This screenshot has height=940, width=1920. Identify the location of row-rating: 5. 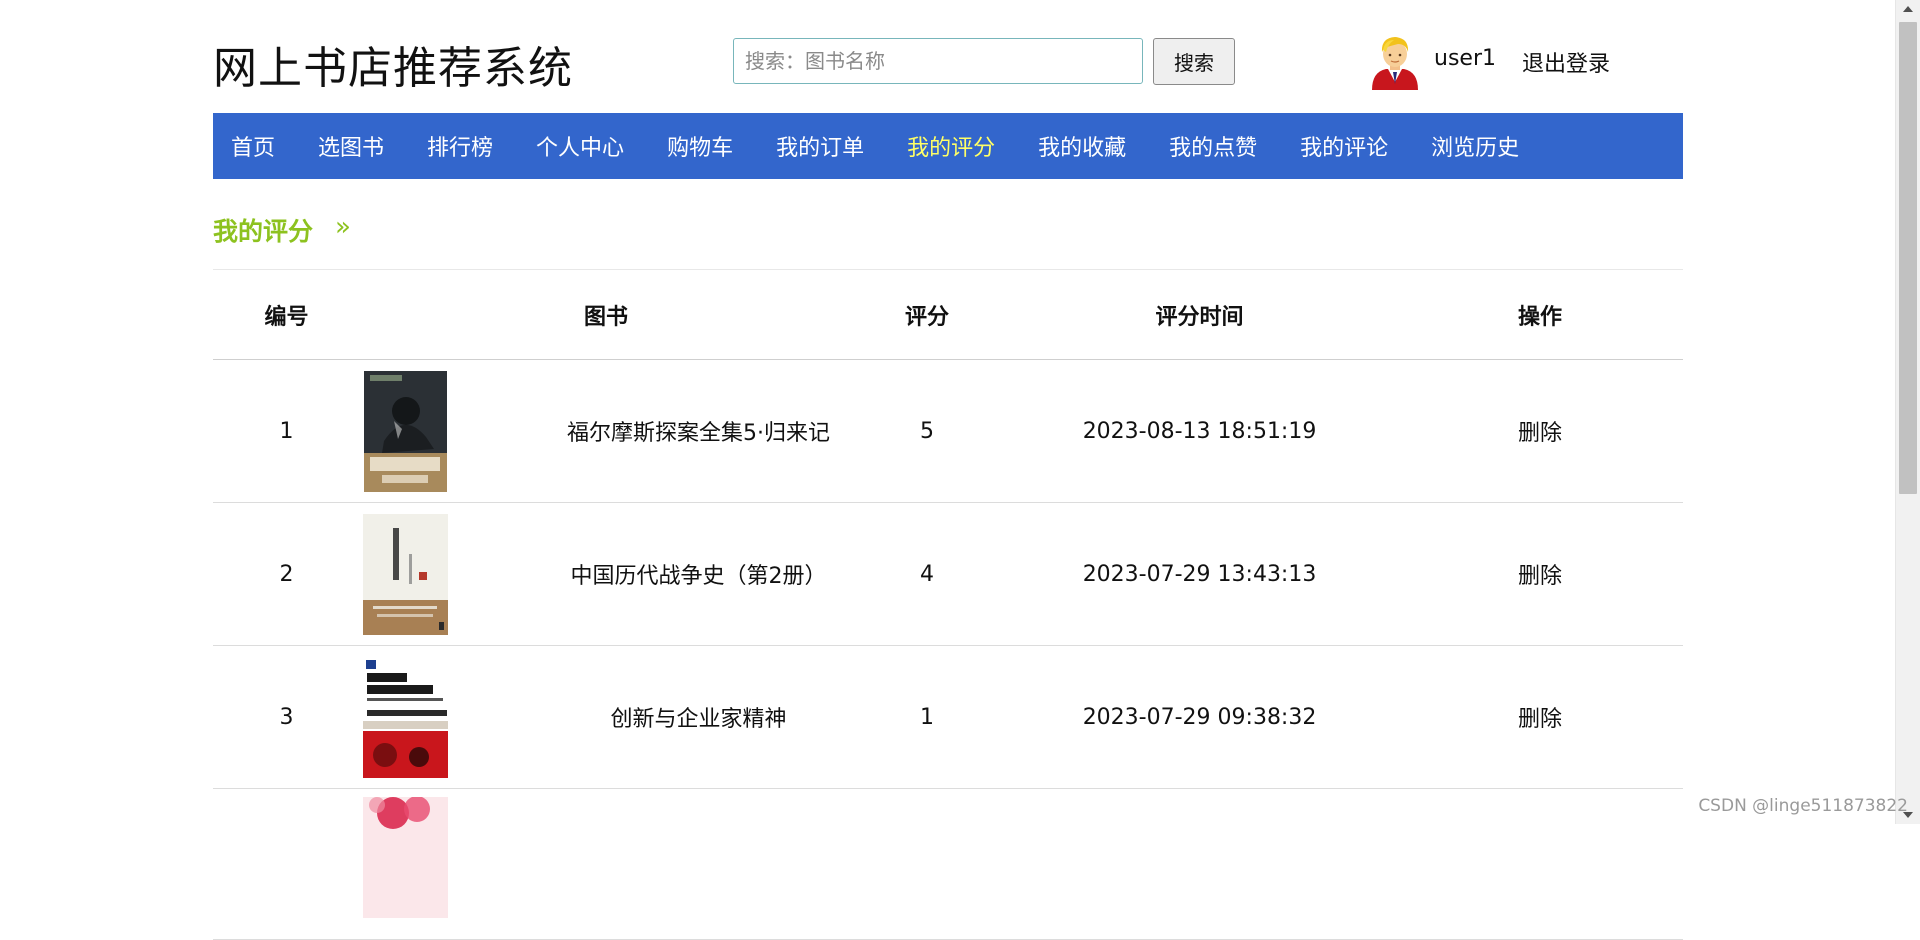
(927, 431).